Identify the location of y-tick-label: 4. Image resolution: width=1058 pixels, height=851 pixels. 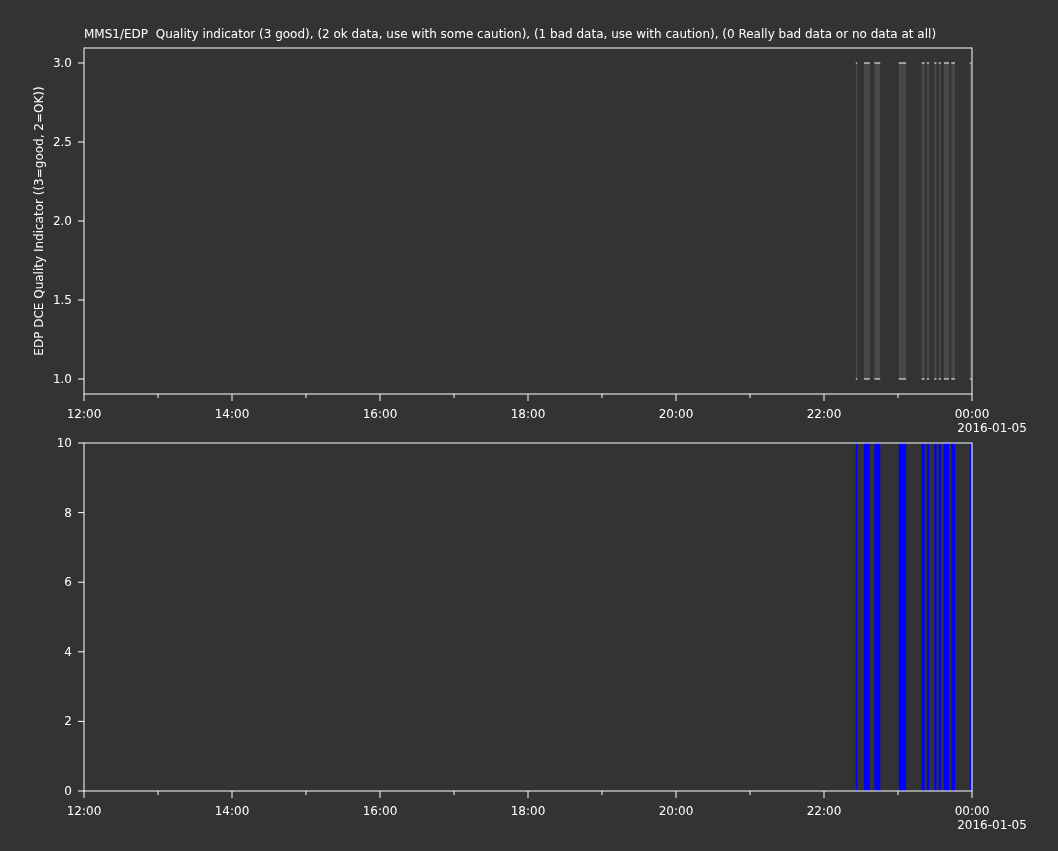
(68, 651).